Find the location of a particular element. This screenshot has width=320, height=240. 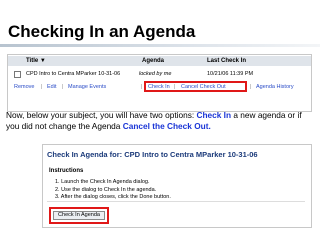

title-underline-bar is located at coordinates (160, 45).